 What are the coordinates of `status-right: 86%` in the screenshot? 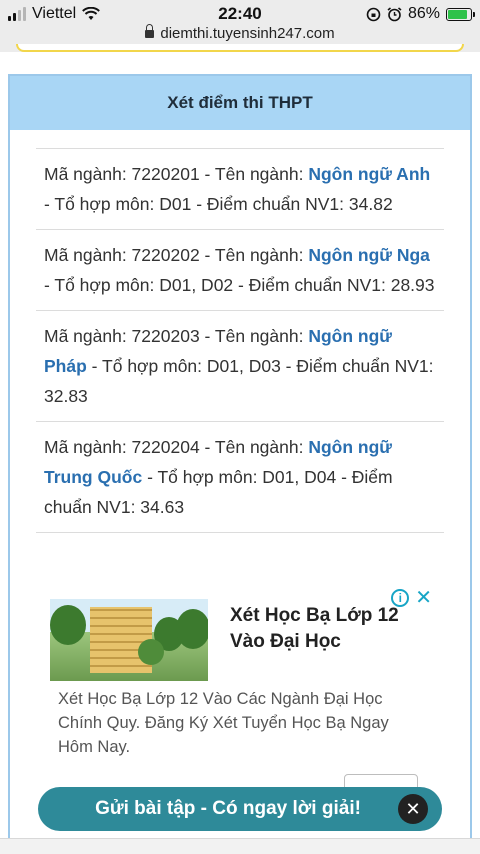 It's located at (420, 14).